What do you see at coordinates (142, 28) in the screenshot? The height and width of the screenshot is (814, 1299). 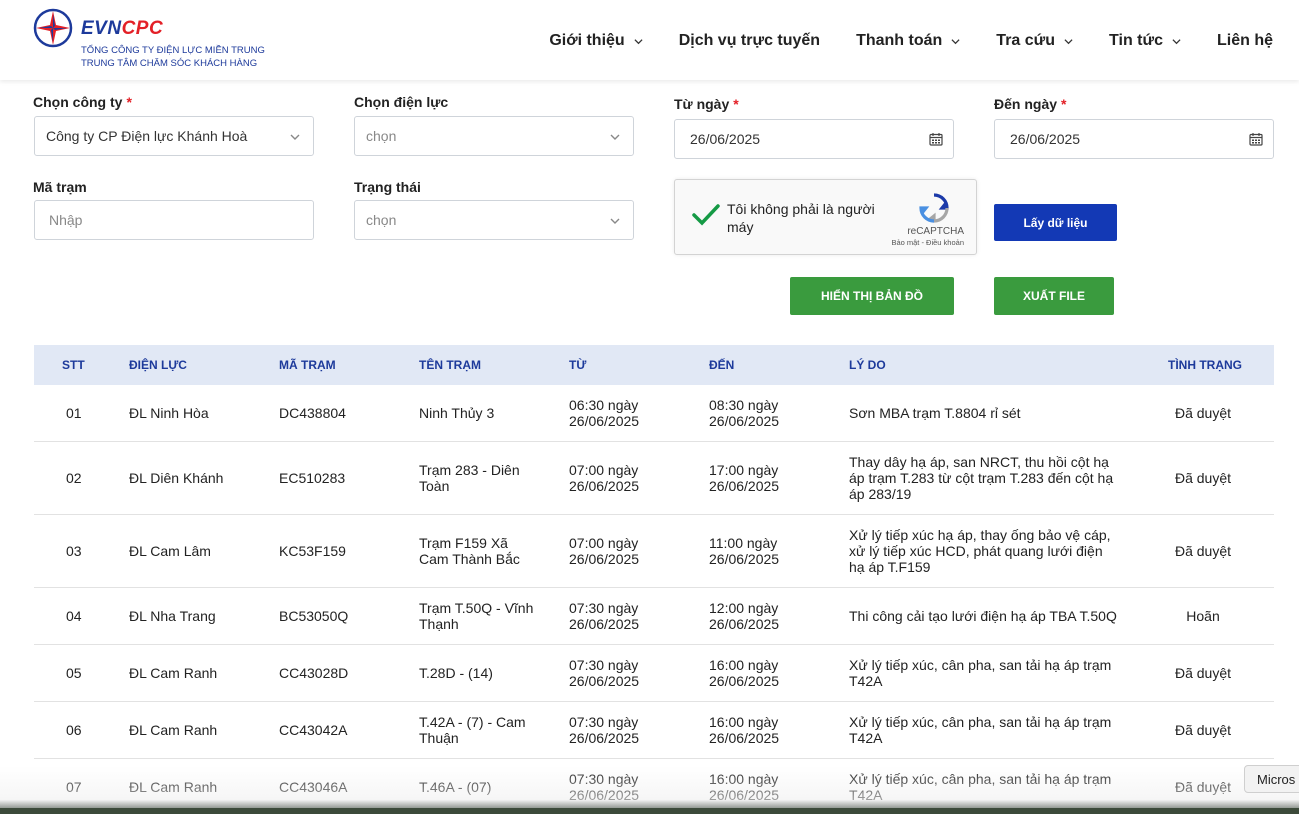 I see `brand-cpc: CPC` at bounding box center [142, 28].